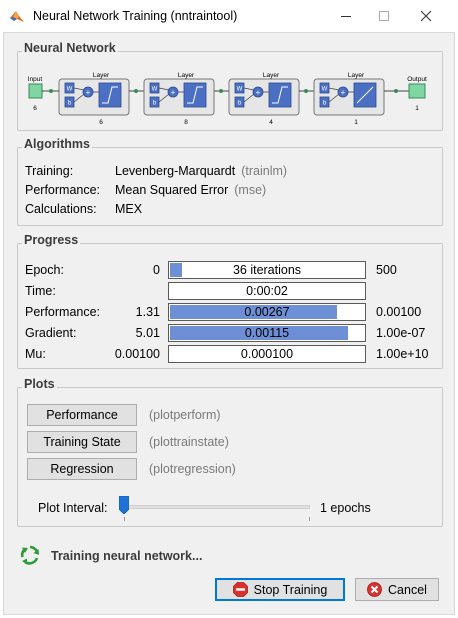 Image resolution: width=458 pixels, height=618 pixels. What do you see at coordinates (356, 75) in the screenshot?
I see `layer-4-label: Layer` at bounding box center [356, 75].